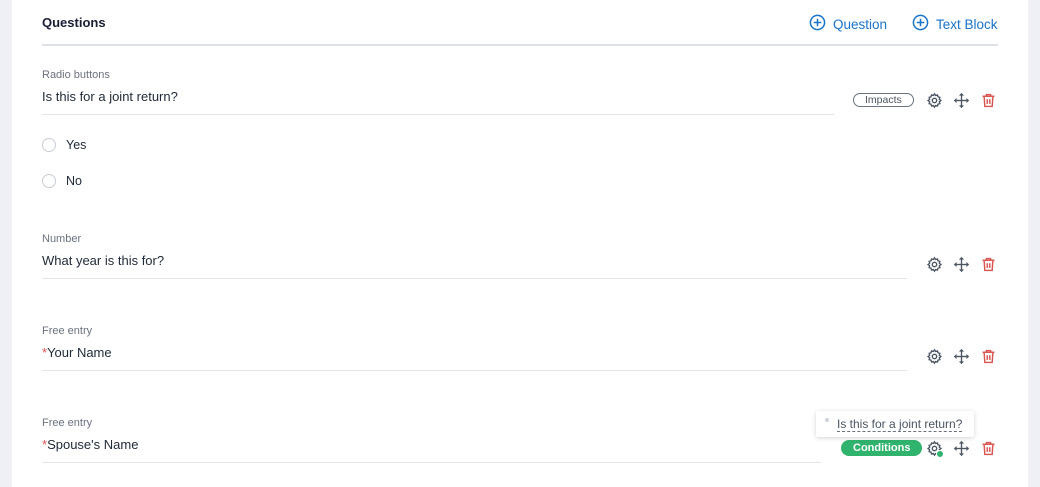 This screenshot has width=1040, height=487. Describe the element at coordinates (882, 448) in the screenshot. I see `conditions-badge: Conditions` at that location.